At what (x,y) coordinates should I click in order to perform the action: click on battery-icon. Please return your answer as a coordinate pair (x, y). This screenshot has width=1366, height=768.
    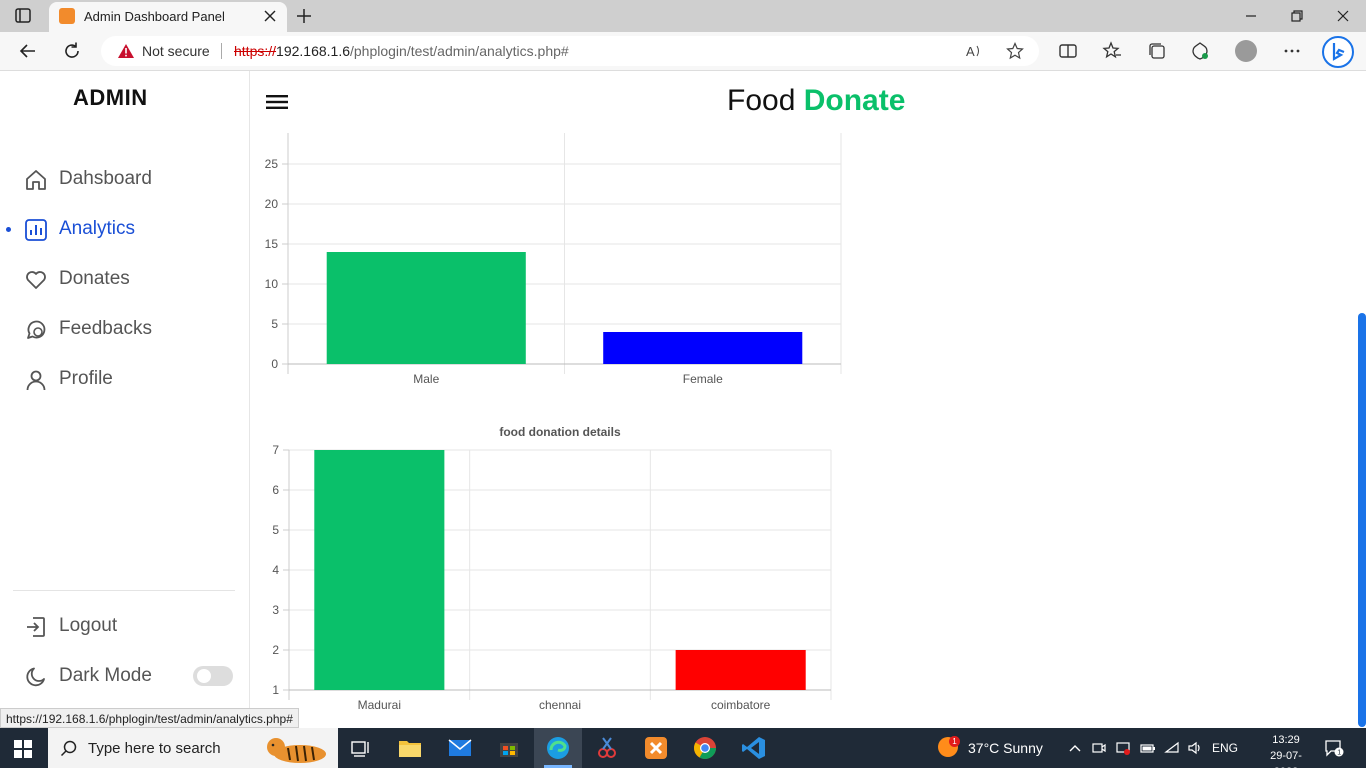
    Looking at the image, I should click on (1148, 748).